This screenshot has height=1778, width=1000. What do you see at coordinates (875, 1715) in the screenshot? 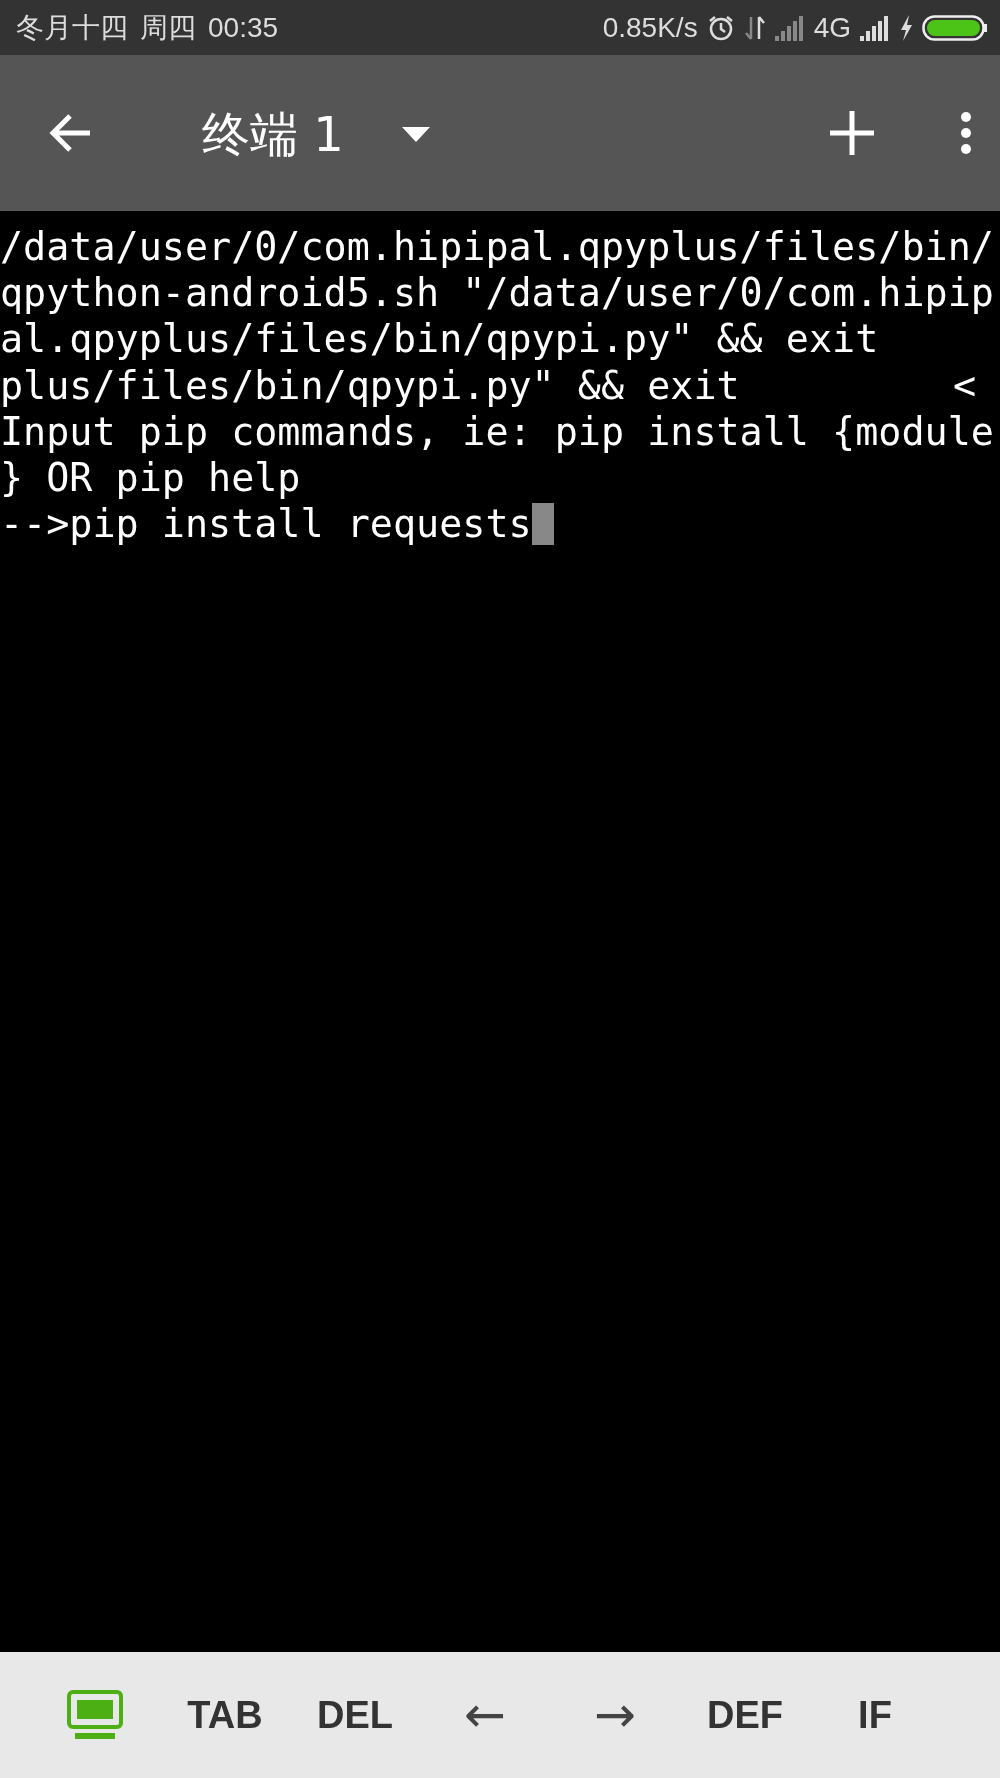
I see `key-button: IF` at bounding box center [875, 1715].